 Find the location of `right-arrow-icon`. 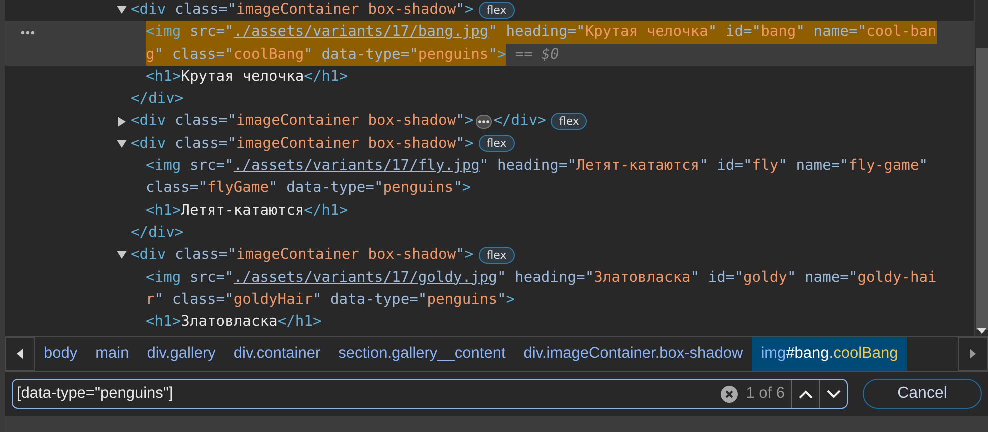

right-arrow-icon is located at coordinates (973, 354).